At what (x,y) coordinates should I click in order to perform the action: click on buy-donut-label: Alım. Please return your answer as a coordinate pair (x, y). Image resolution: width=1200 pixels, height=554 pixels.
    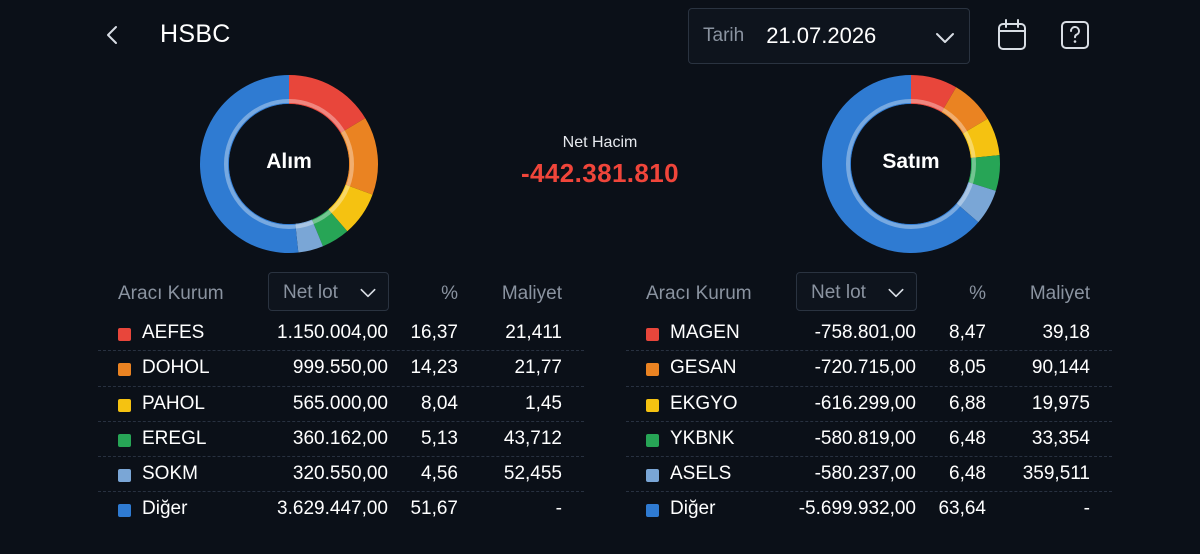
    Looking at the image, I should click on (289, 161).